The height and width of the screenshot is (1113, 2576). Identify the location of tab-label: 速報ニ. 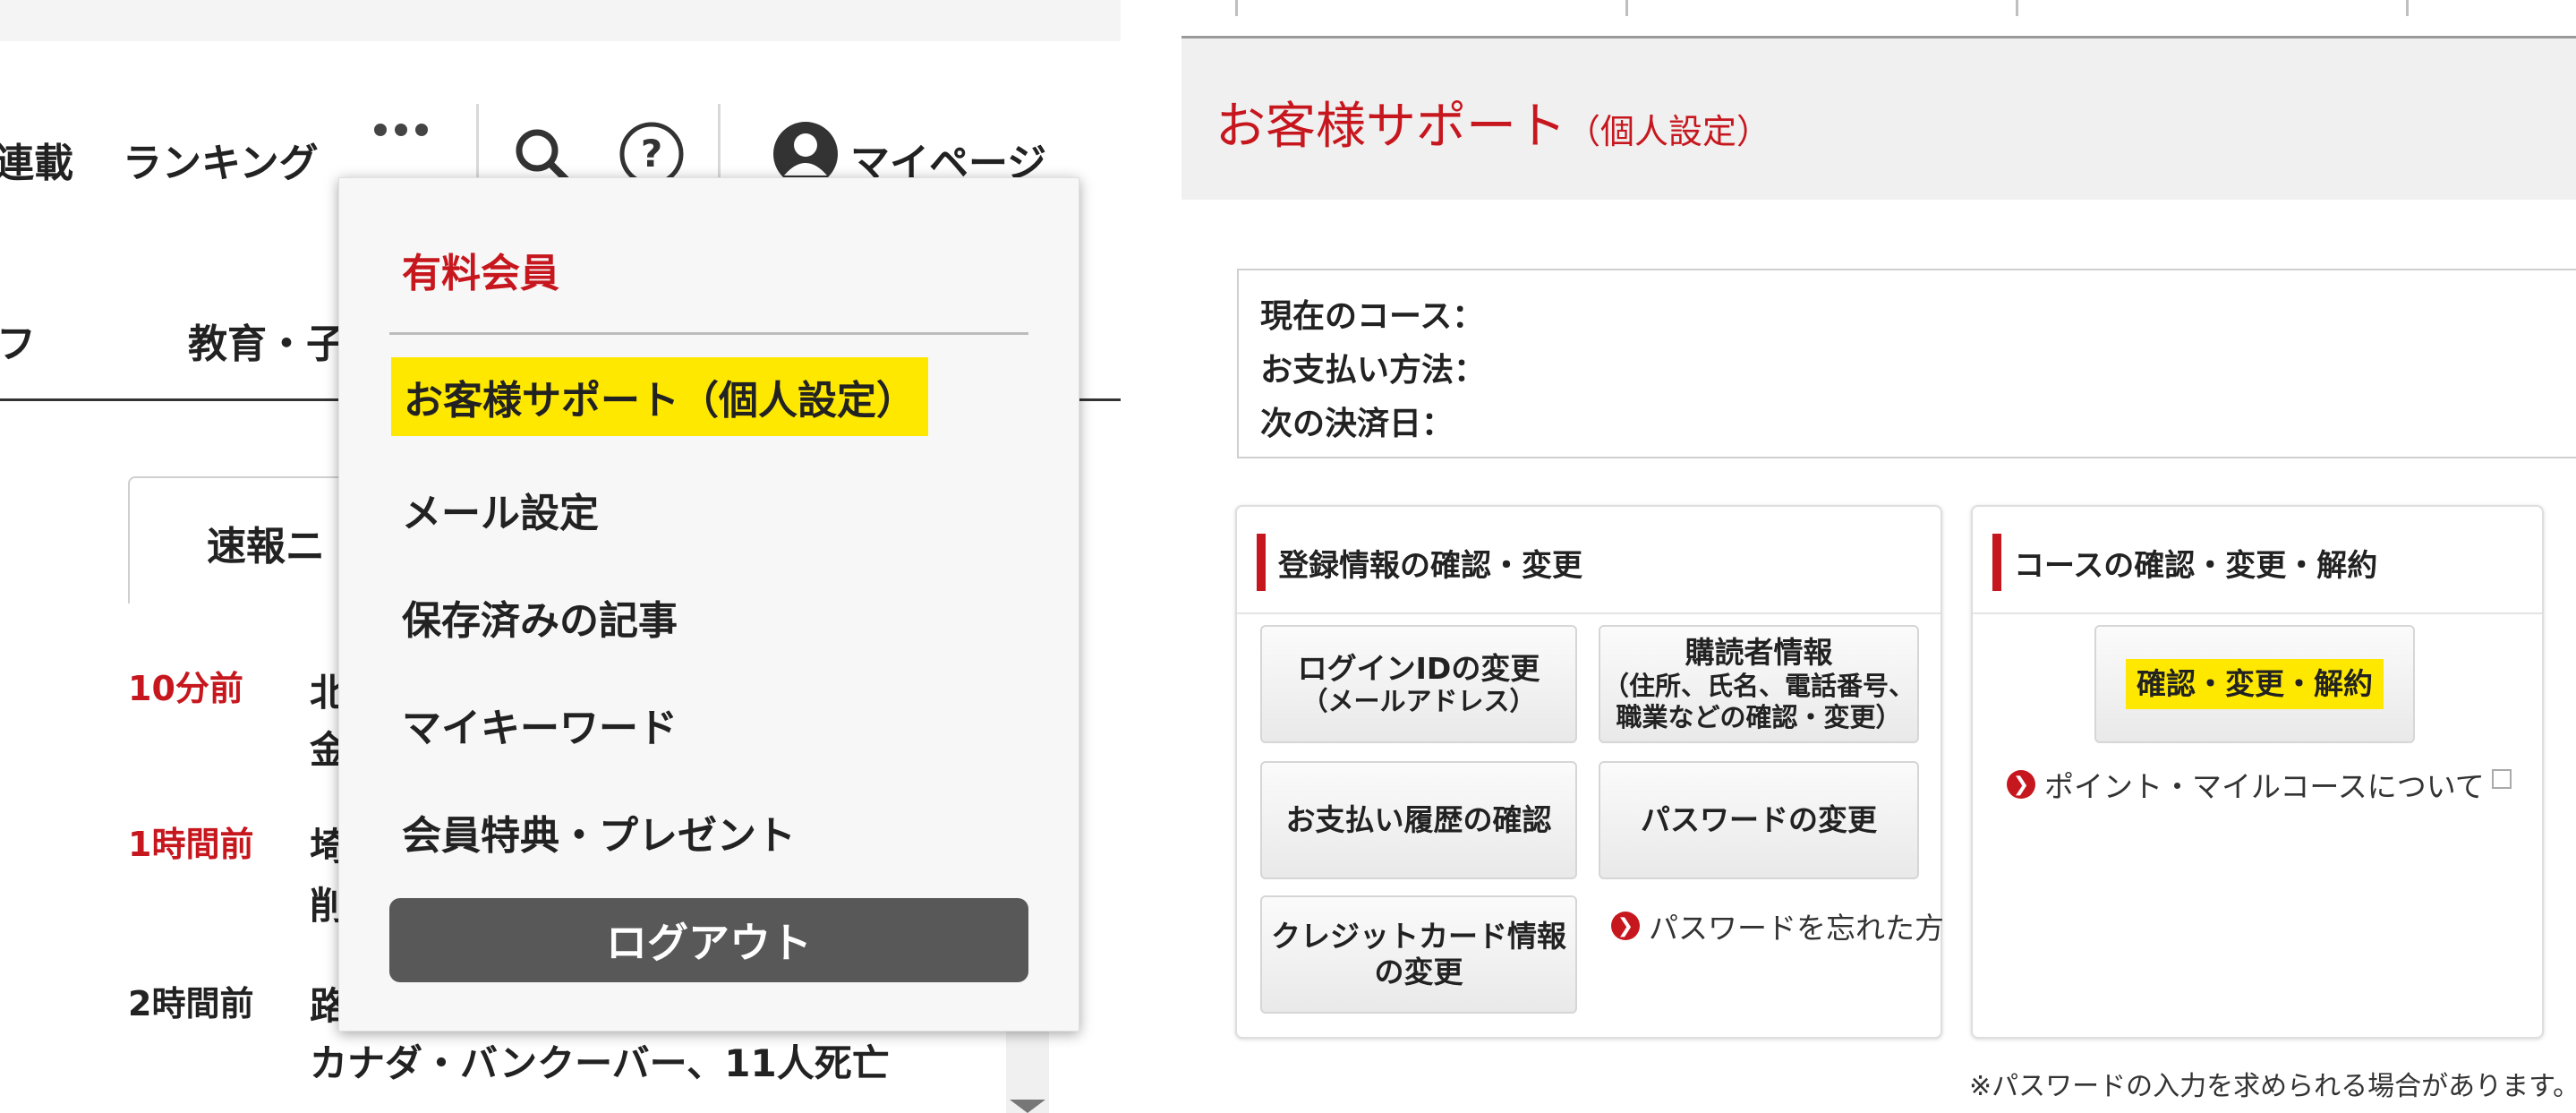
(266, 546).